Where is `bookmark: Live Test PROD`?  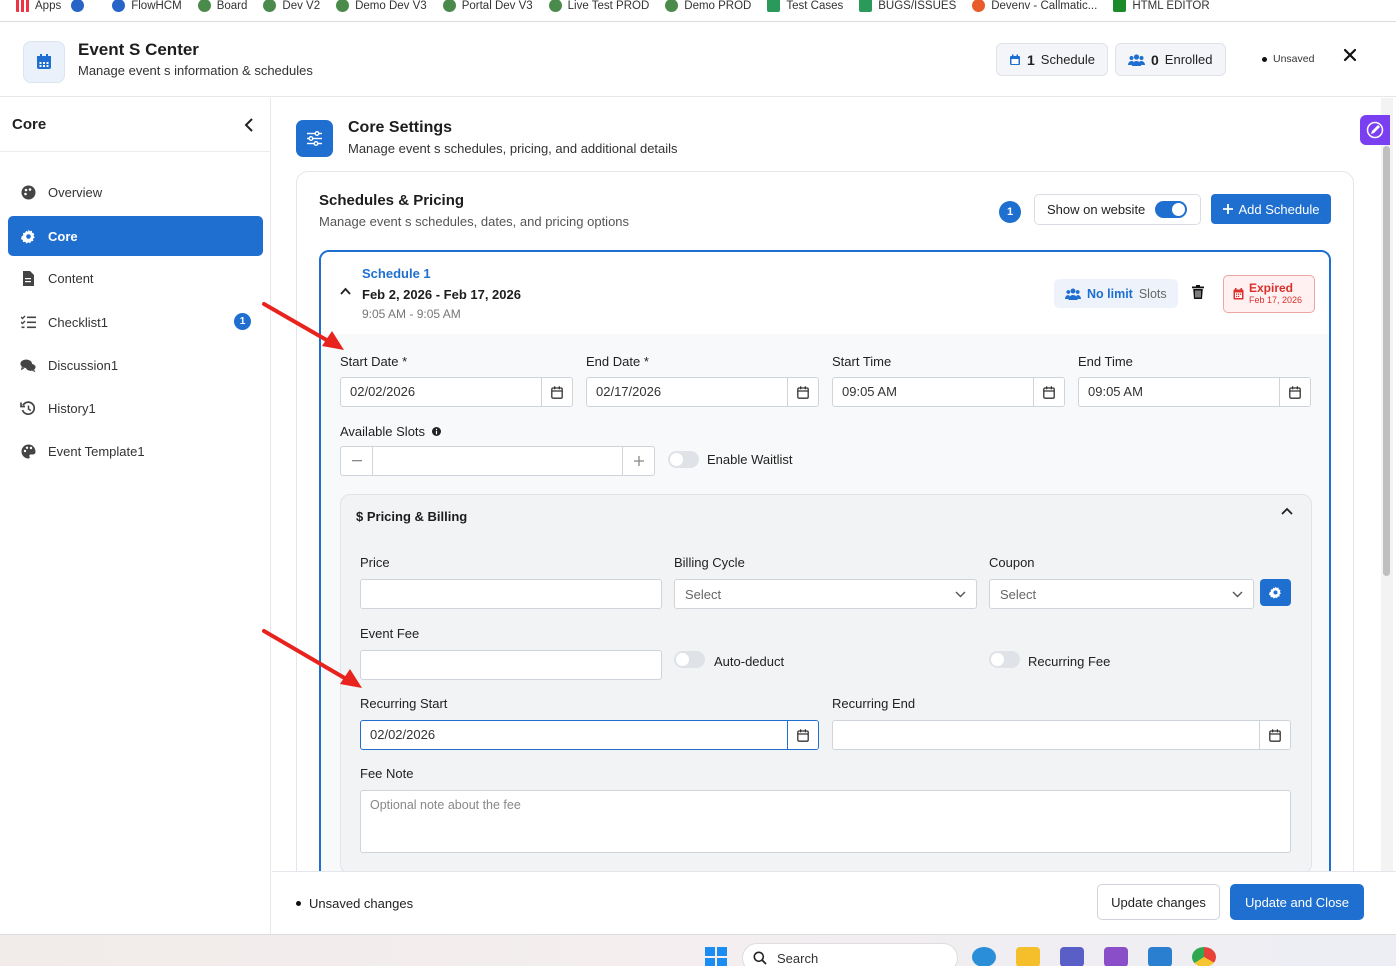 bookmark: Live Test PROD is located at coordinates (598, 6).